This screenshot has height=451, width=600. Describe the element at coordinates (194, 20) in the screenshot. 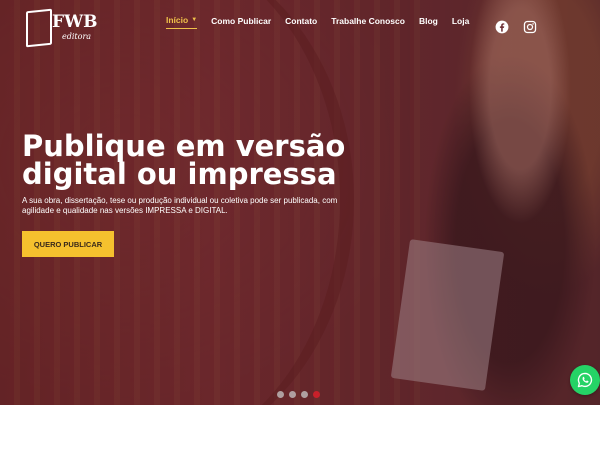

I see `chevron-down-icon: ▼` at that location.